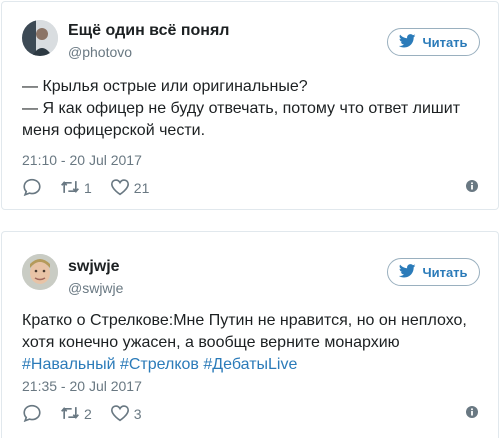 The image size is (502, 438). Describe the element at coordinates (69, 364) in the screenshot. I see `hashtag-link: #Навальный` at that location.